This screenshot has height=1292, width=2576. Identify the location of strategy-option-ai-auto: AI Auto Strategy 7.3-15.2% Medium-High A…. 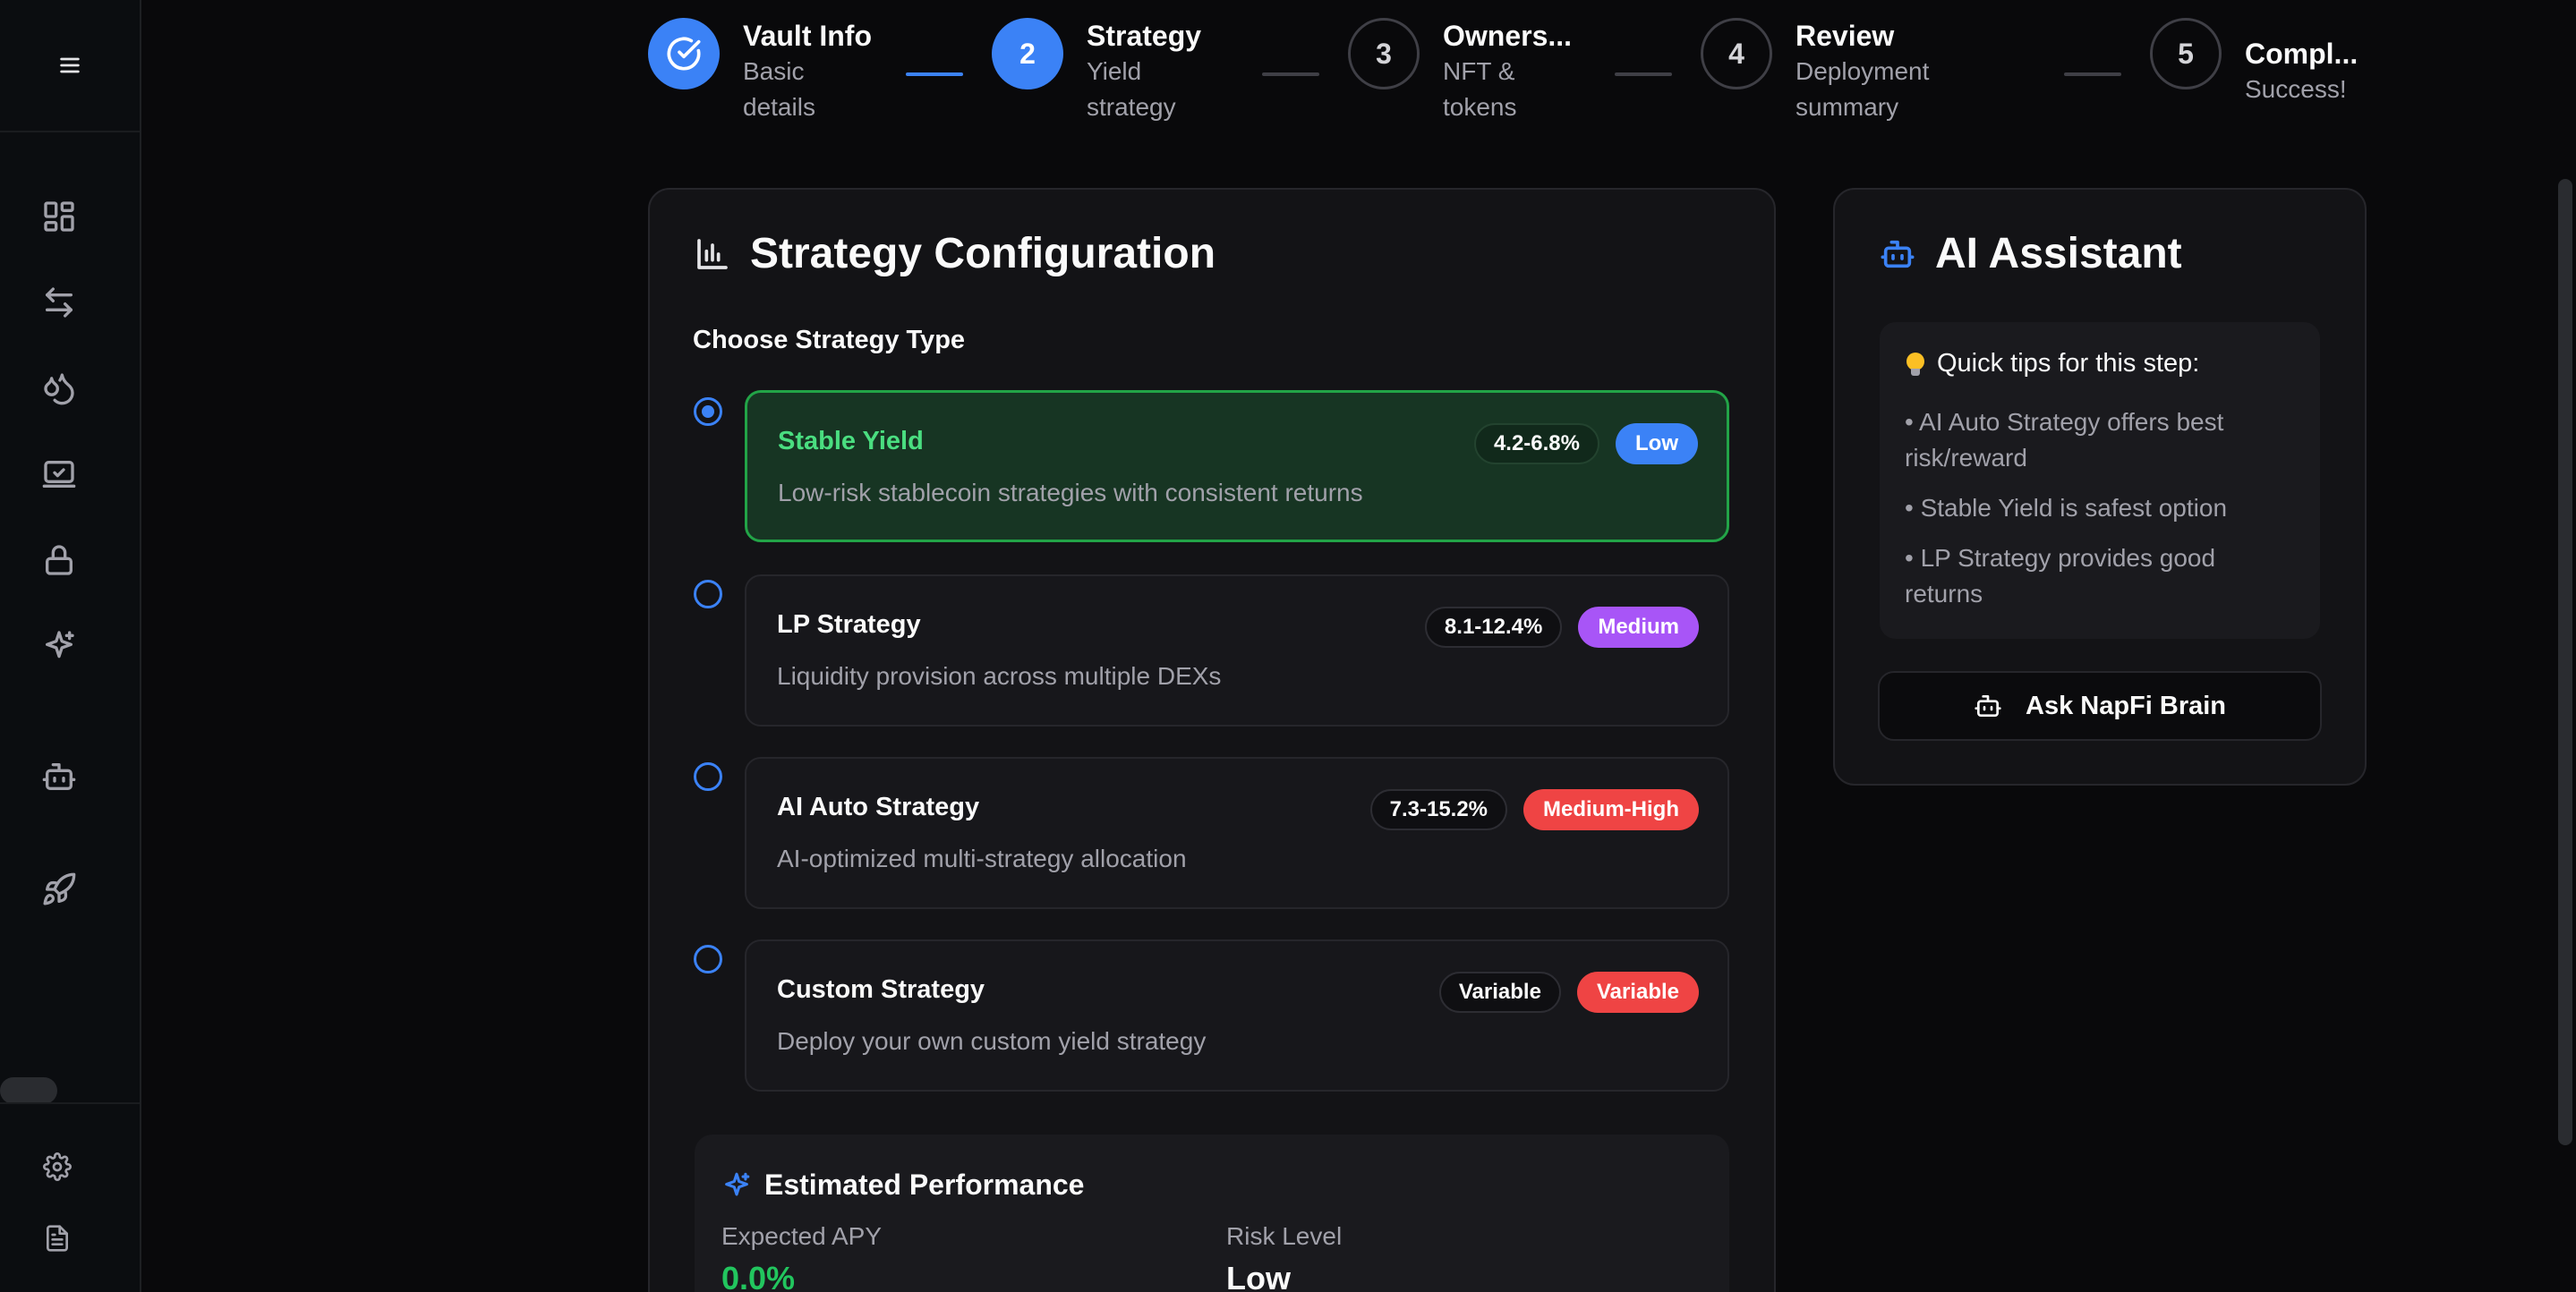
(1237, 833).